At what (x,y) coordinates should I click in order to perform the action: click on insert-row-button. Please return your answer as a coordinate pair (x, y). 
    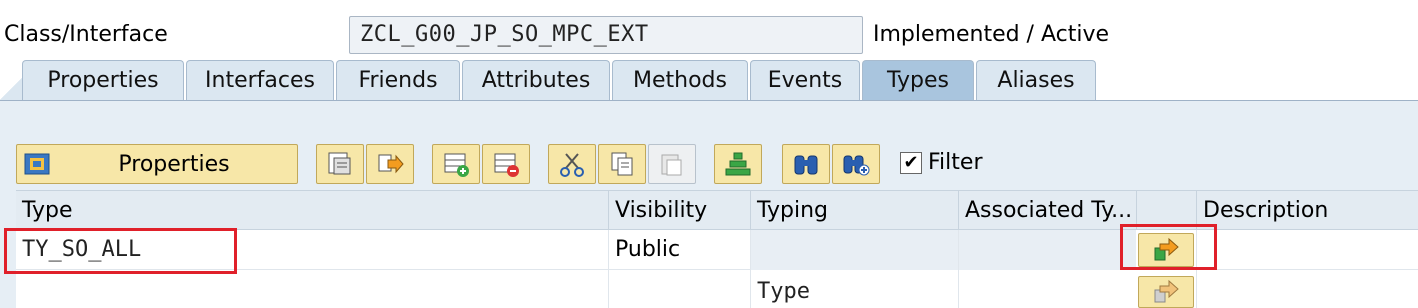
    Looking at the image, I should click on (456, 164).